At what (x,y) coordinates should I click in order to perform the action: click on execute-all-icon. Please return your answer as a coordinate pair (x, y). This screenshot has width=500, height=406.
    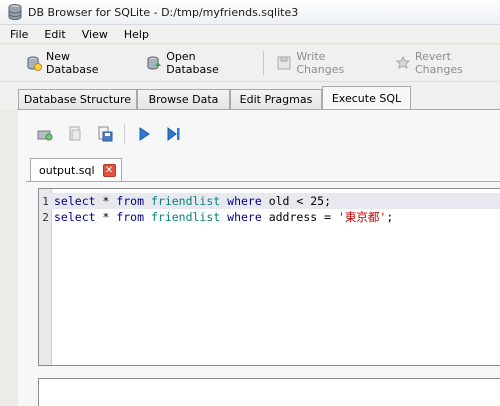
    Looking at the image, I should click on (144, 134).